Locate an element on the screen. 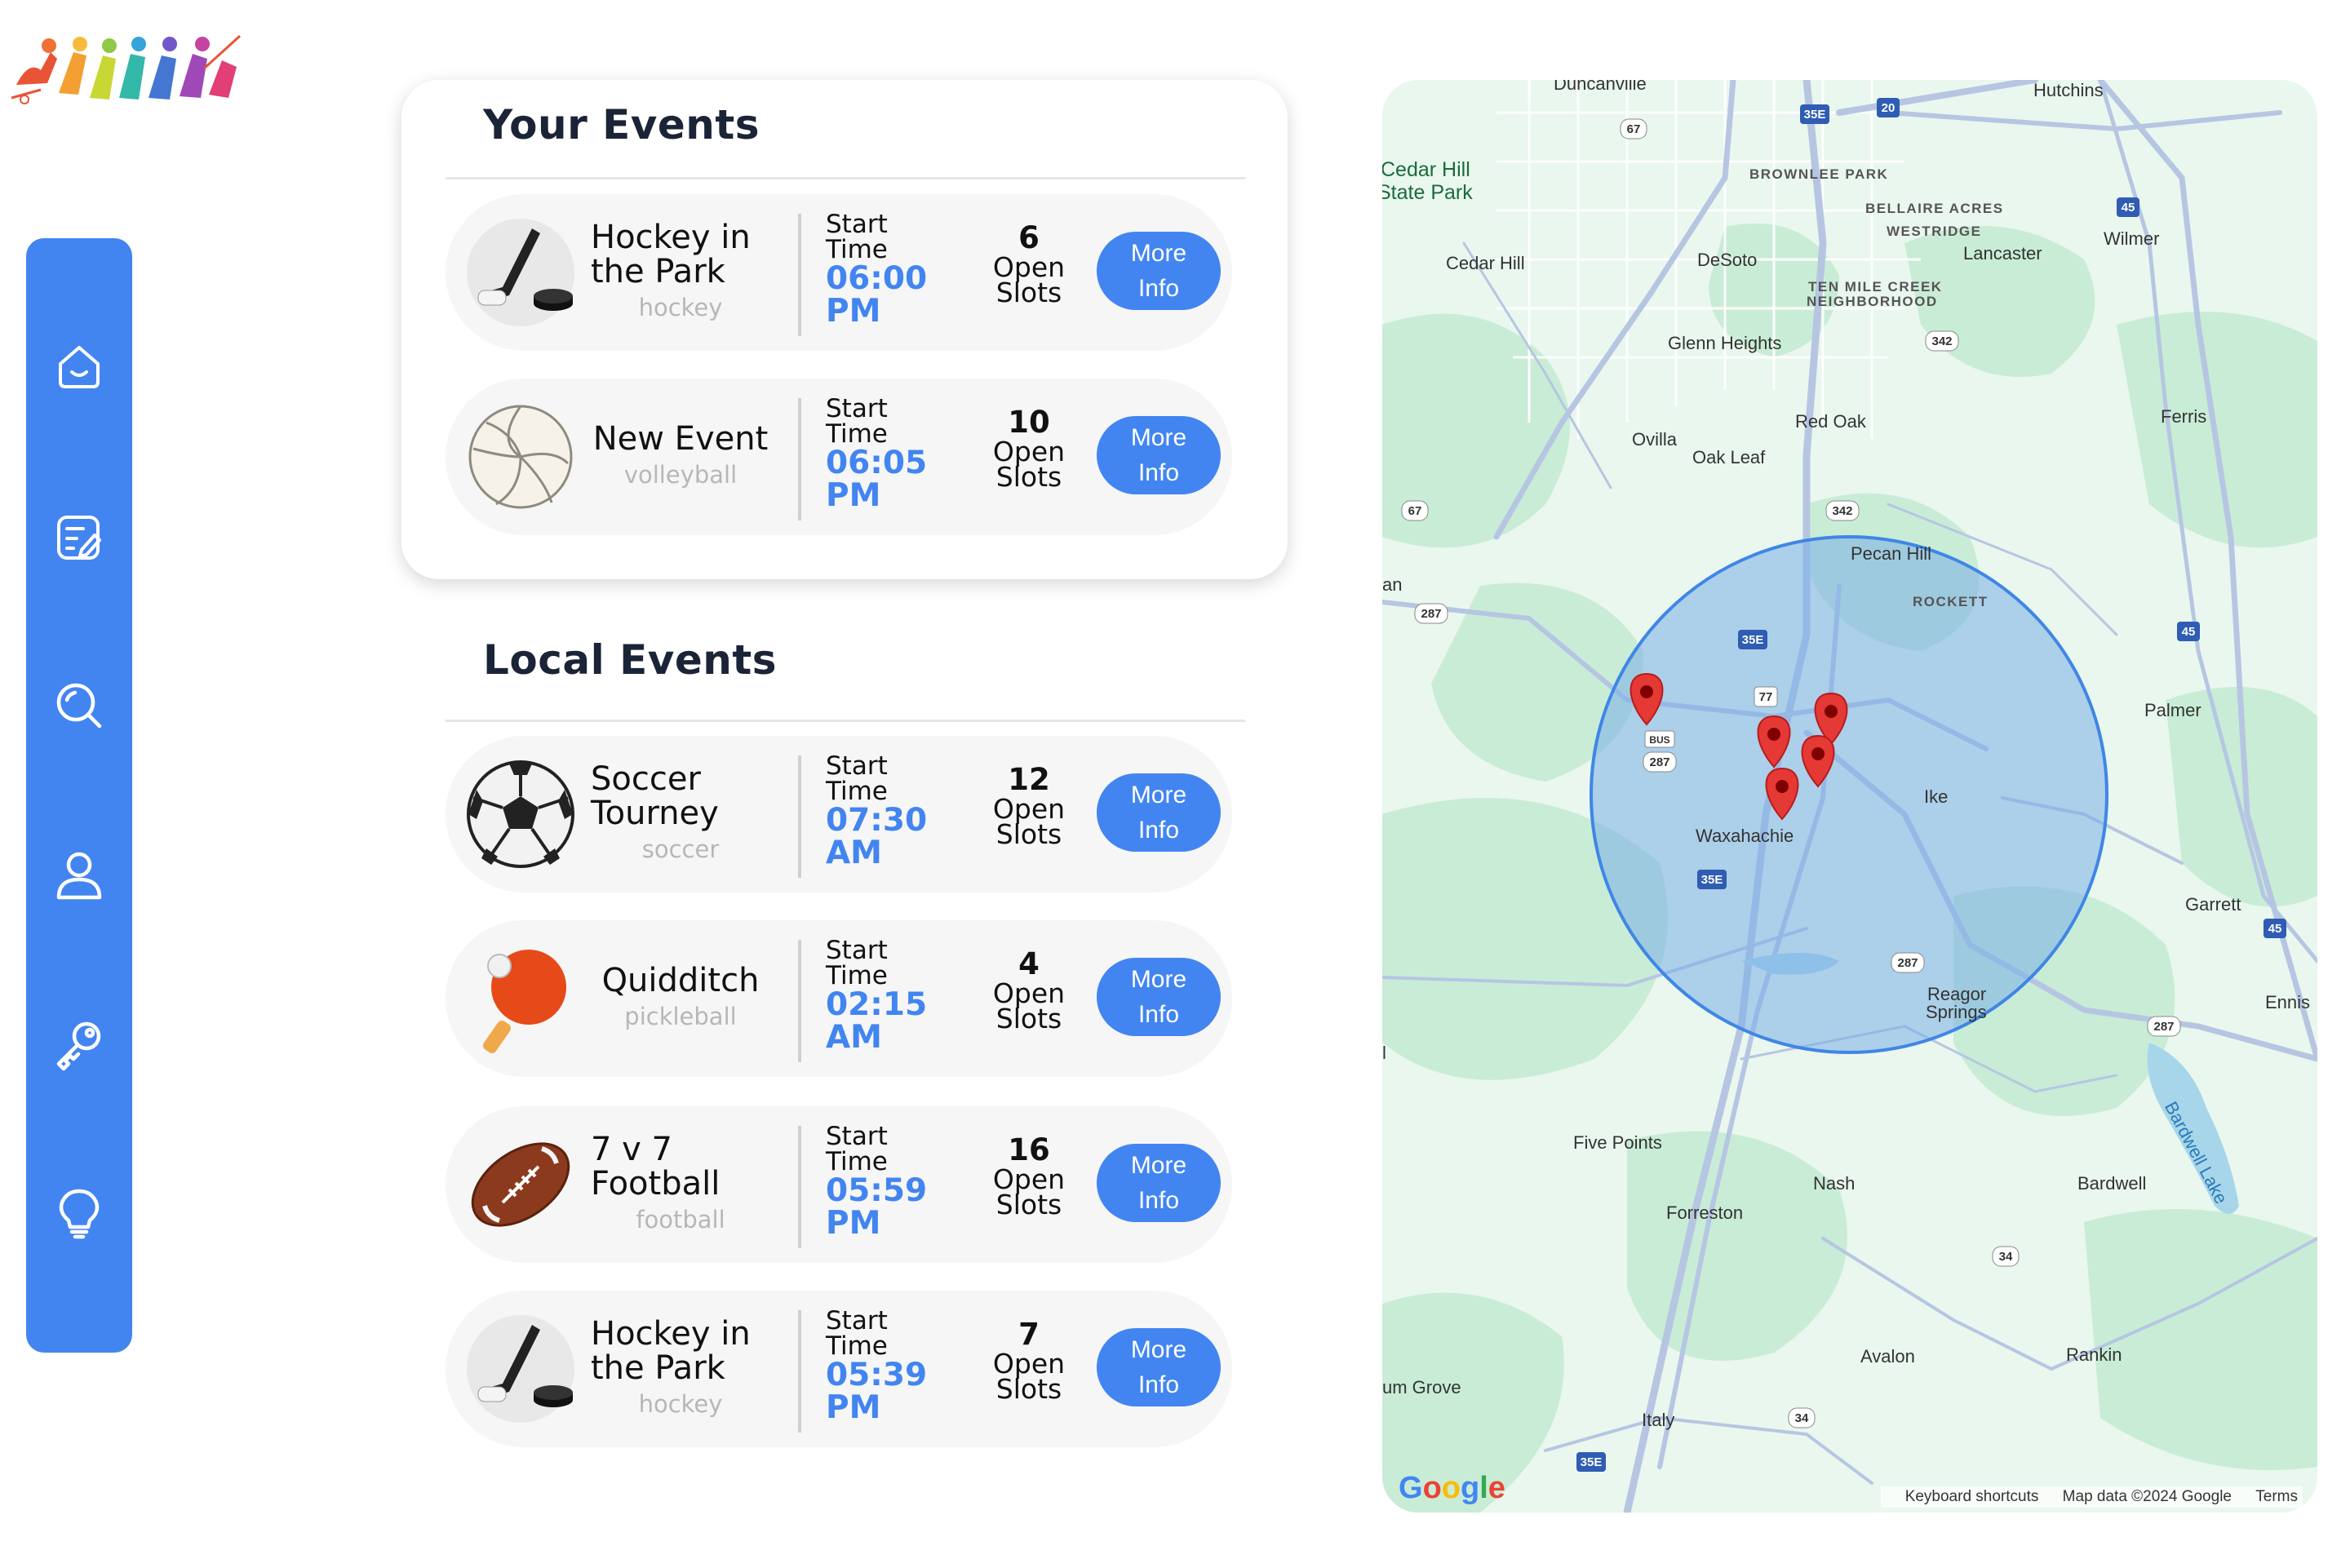 The image size is (2350, 1568). profile-icon is located at coordinates (79, 875).